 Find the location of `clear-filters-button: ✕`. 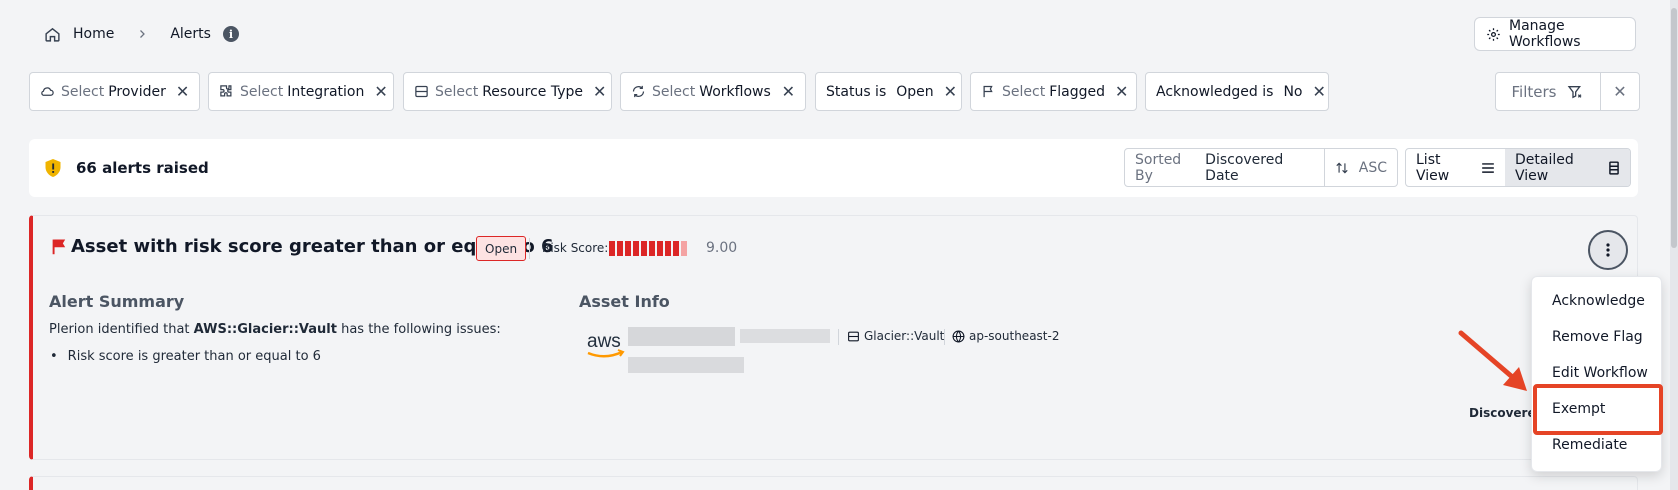

clear-filters-button: ✕ is located at coordinates (1620, 91).